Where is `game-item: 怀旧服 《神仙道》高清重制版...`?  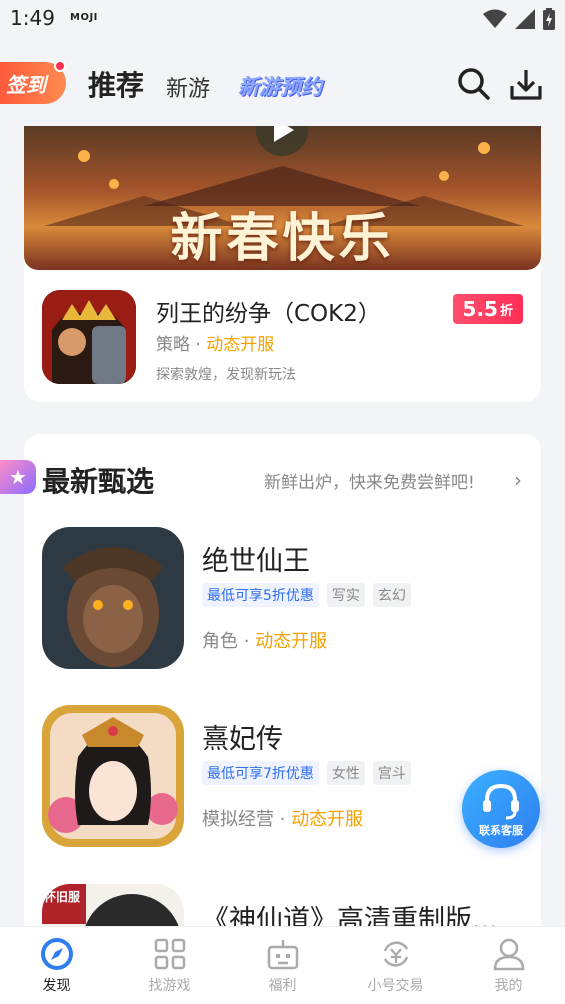
game-item: 怀旧服 《神仙道》高清重制版... is located at coordinates (282, 905).